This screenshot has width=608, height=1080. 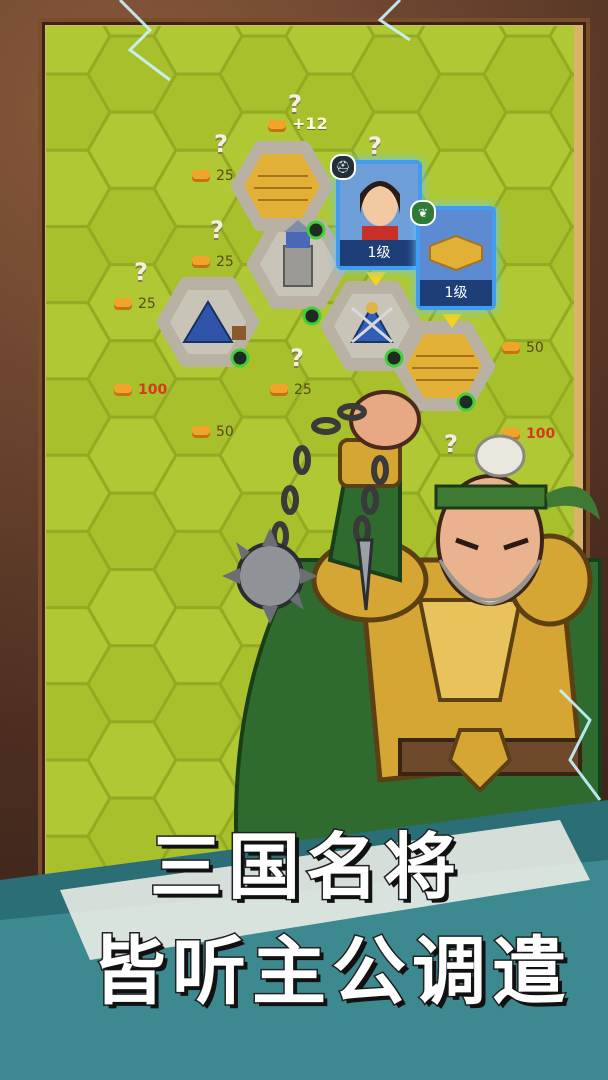 I want to click on headline-line-2: 皆听主公调遣, so click(x=331, y=972).